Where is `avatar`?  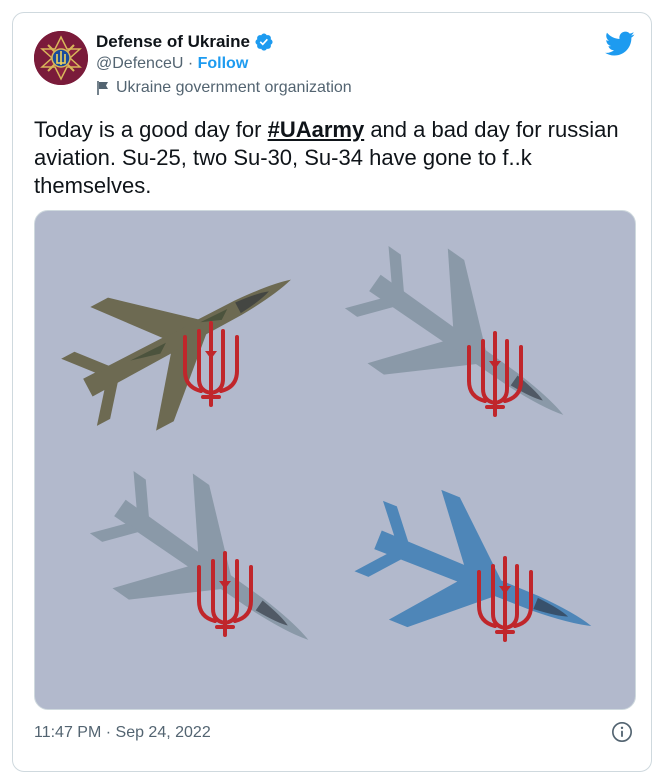 avatar is located at coordinates (61, 58).